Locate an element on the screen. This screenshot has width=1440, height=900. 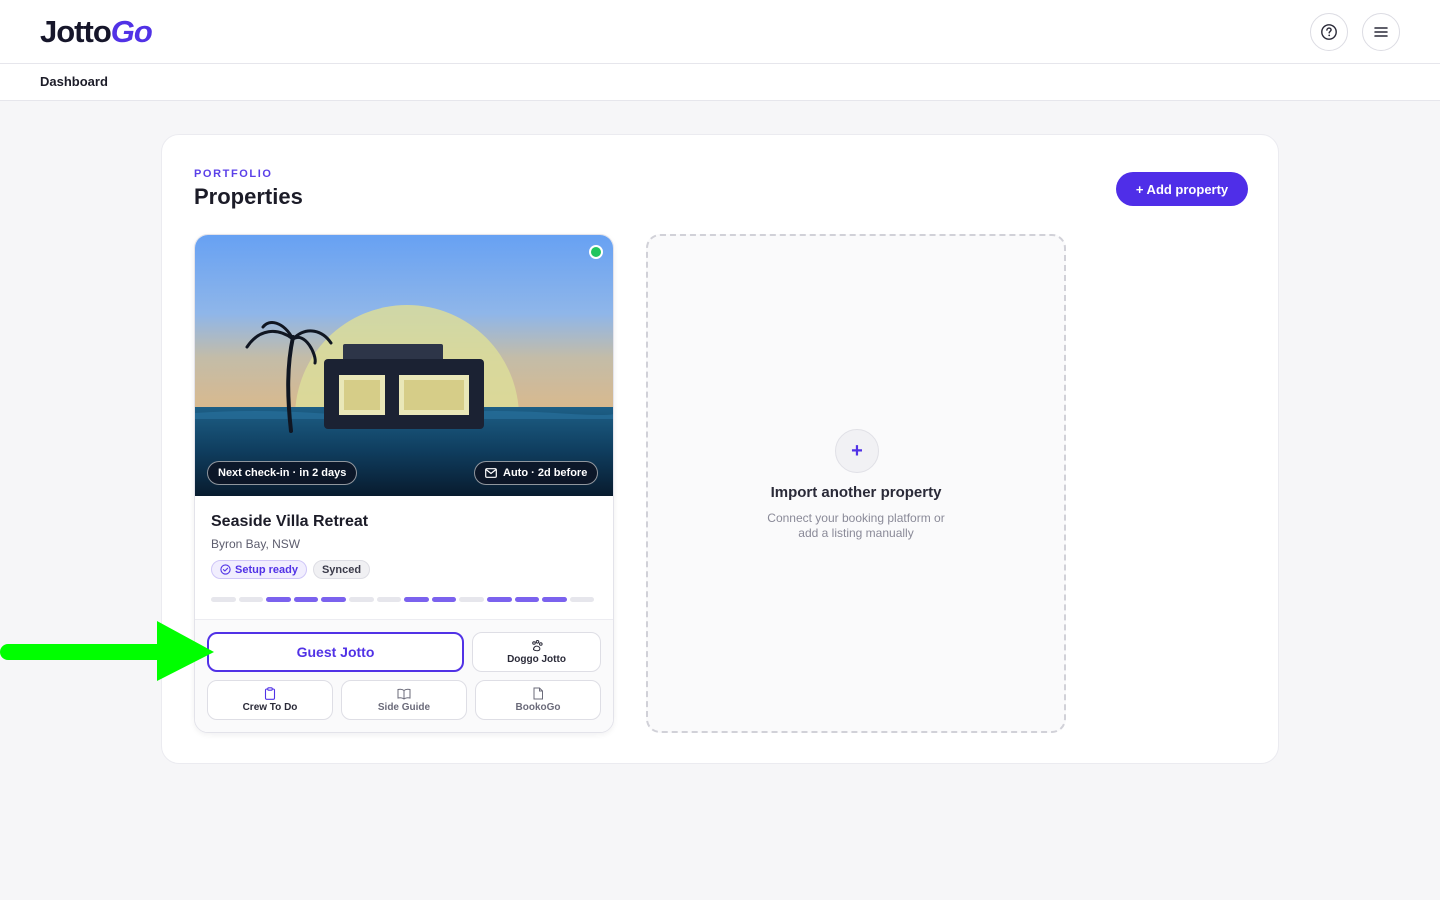
check-circle-icon is located at coordinates (225, 569).